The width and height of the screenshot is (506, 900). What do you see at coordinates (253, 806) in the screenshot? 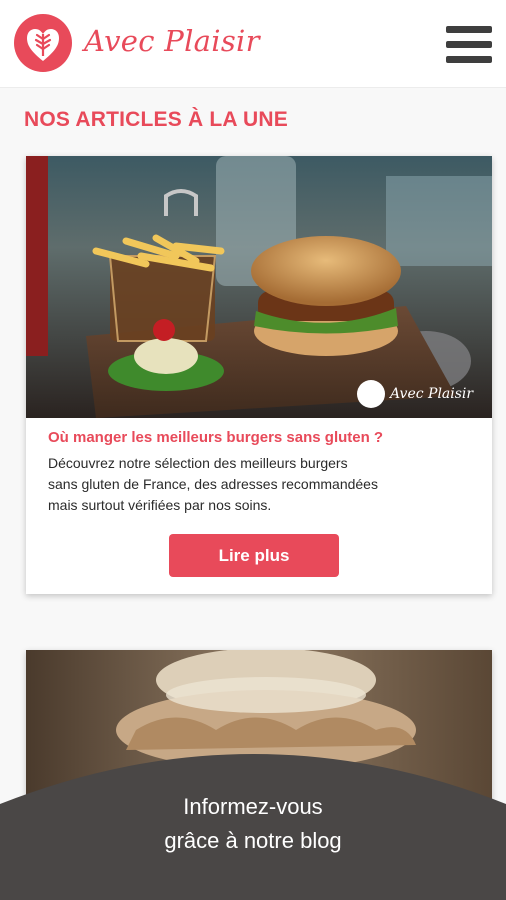
I see `banner-line: Informez-vous` at bounding box center [253, 806].